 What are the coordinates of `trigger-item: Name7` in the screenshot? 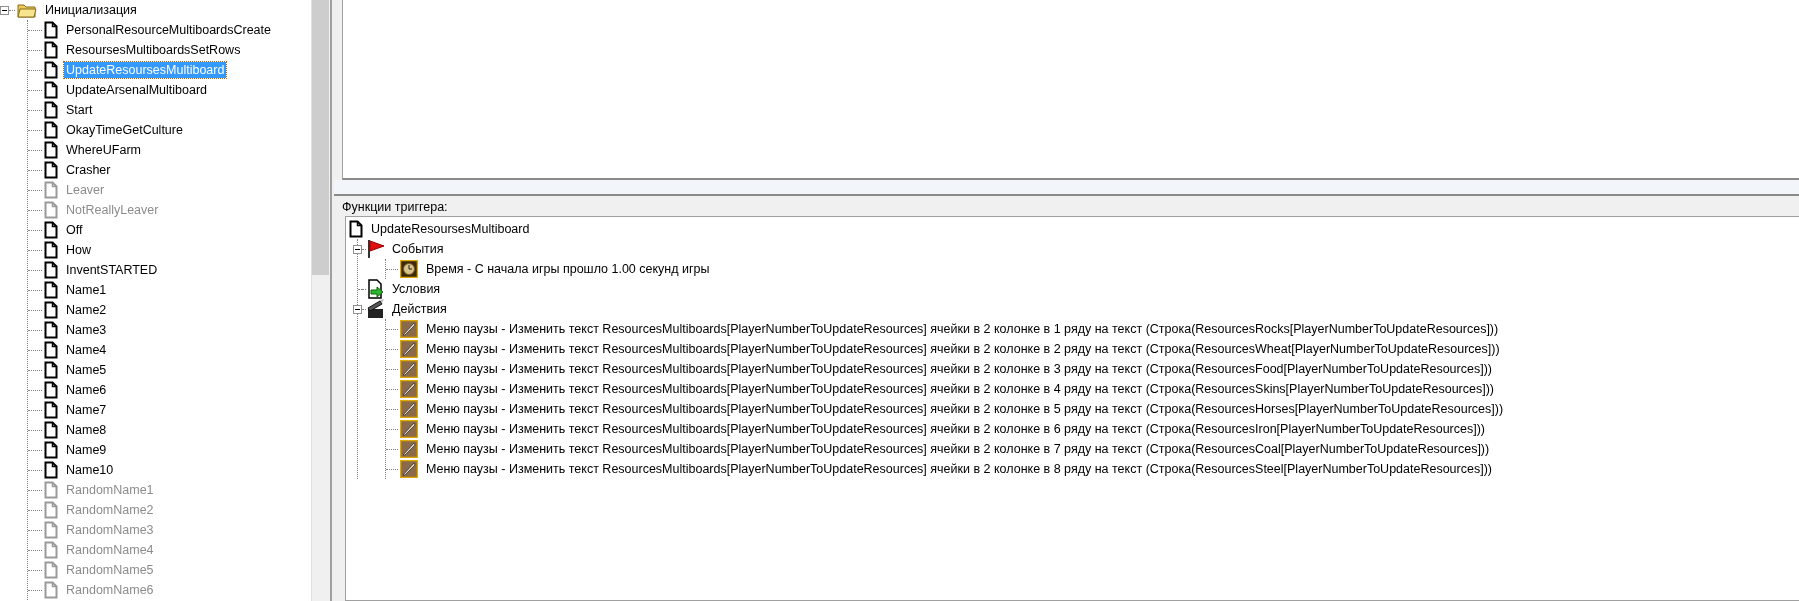 It's located at (86, 410).